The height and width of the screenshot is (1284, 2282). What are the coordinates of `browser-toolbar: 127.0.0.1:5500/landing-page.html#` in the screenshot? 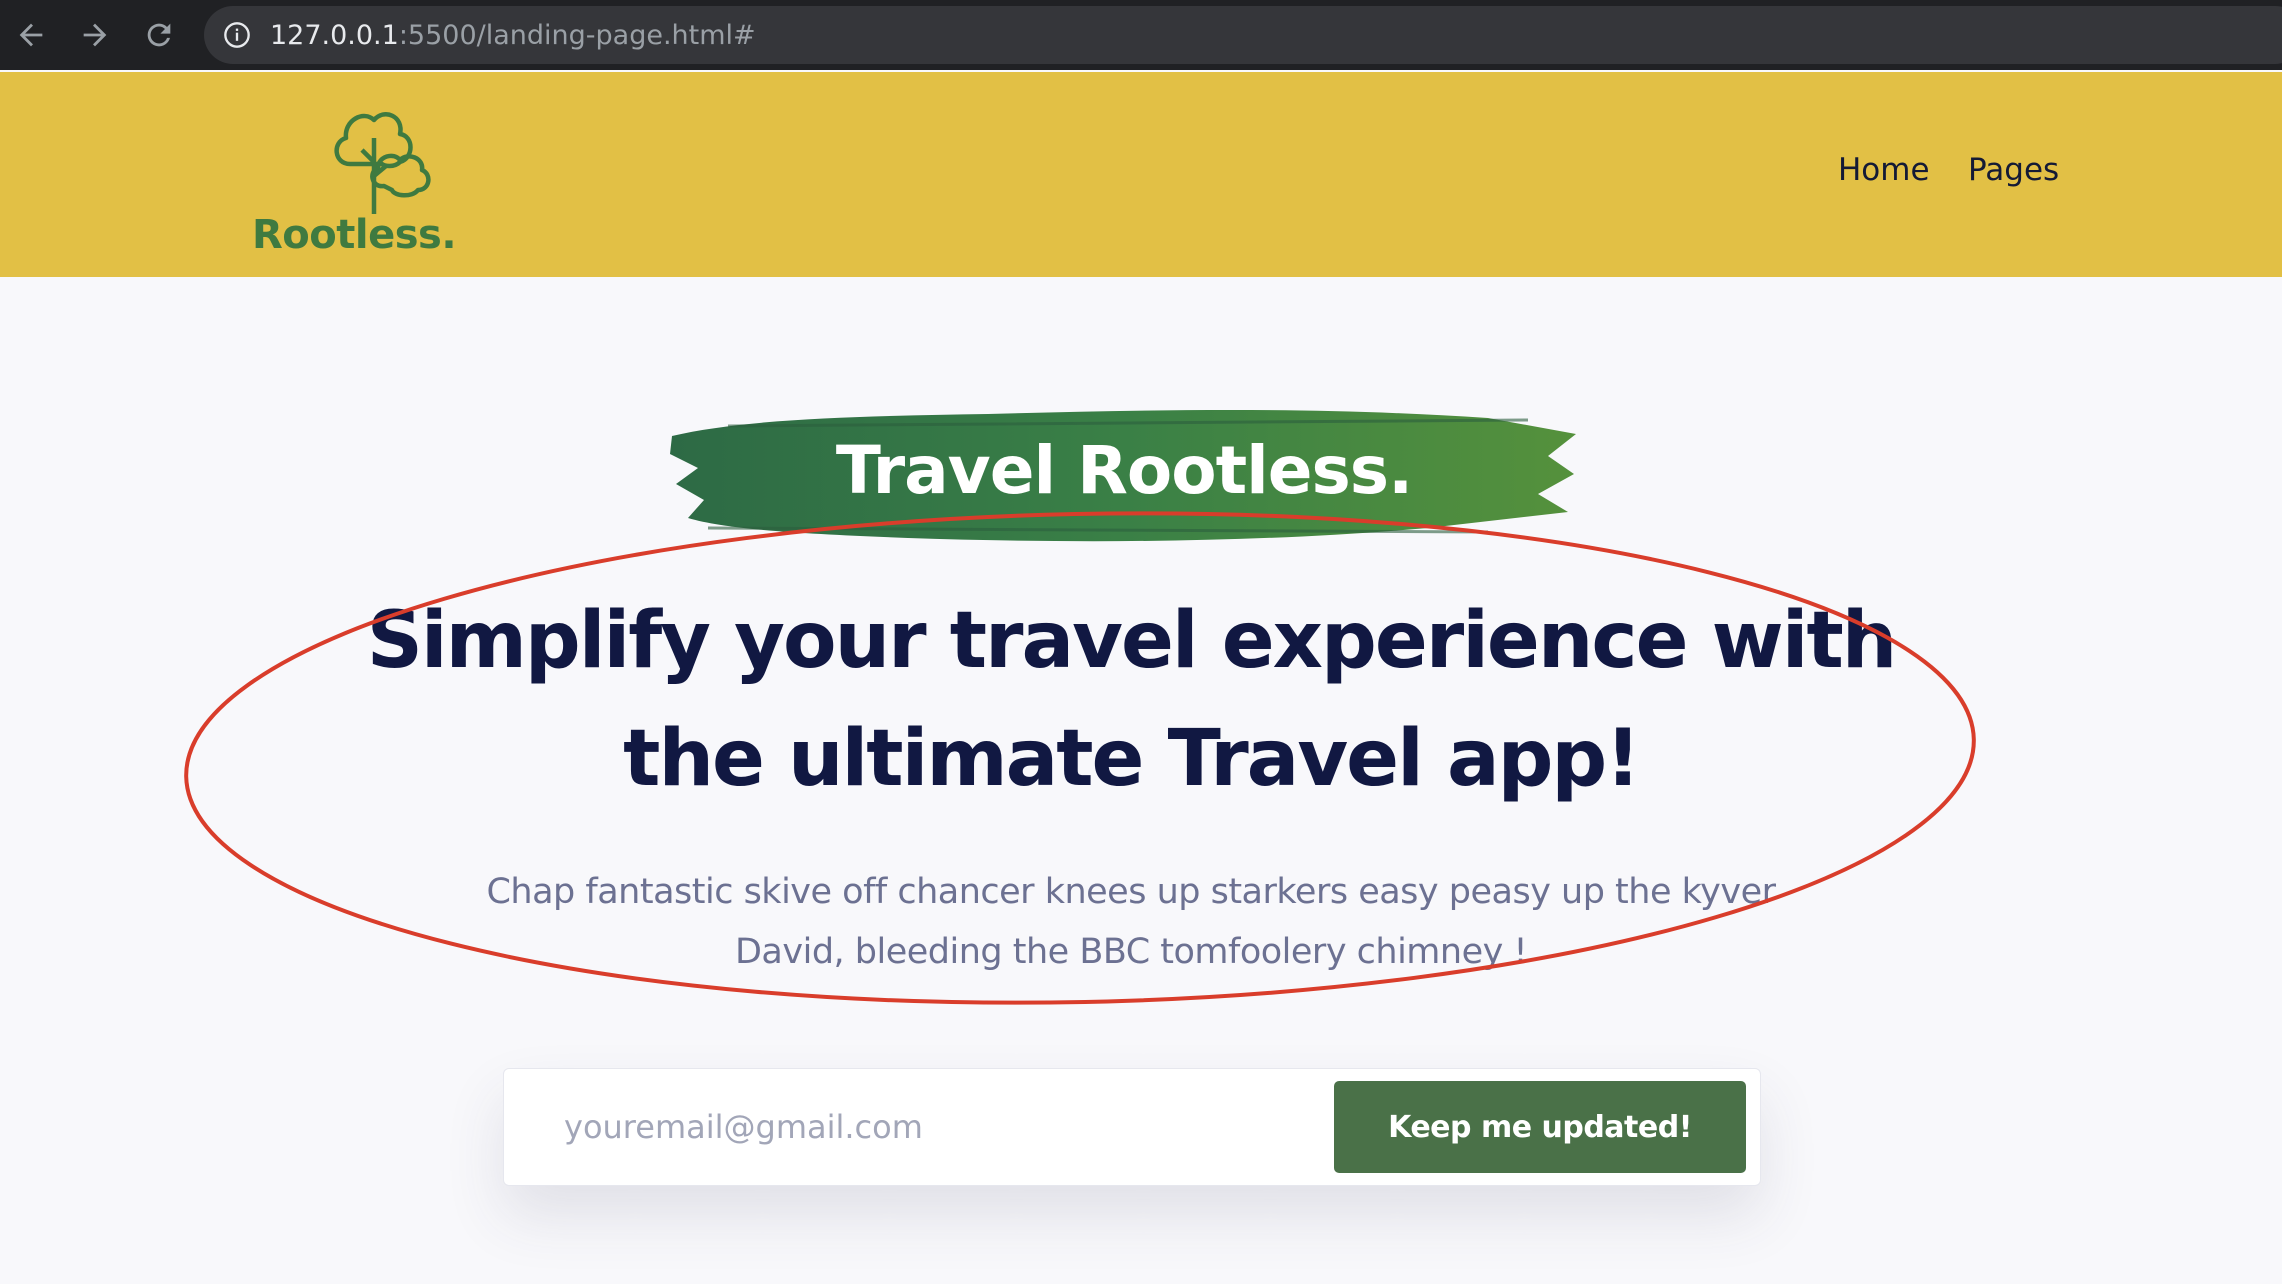 It's located at (1141, 35).